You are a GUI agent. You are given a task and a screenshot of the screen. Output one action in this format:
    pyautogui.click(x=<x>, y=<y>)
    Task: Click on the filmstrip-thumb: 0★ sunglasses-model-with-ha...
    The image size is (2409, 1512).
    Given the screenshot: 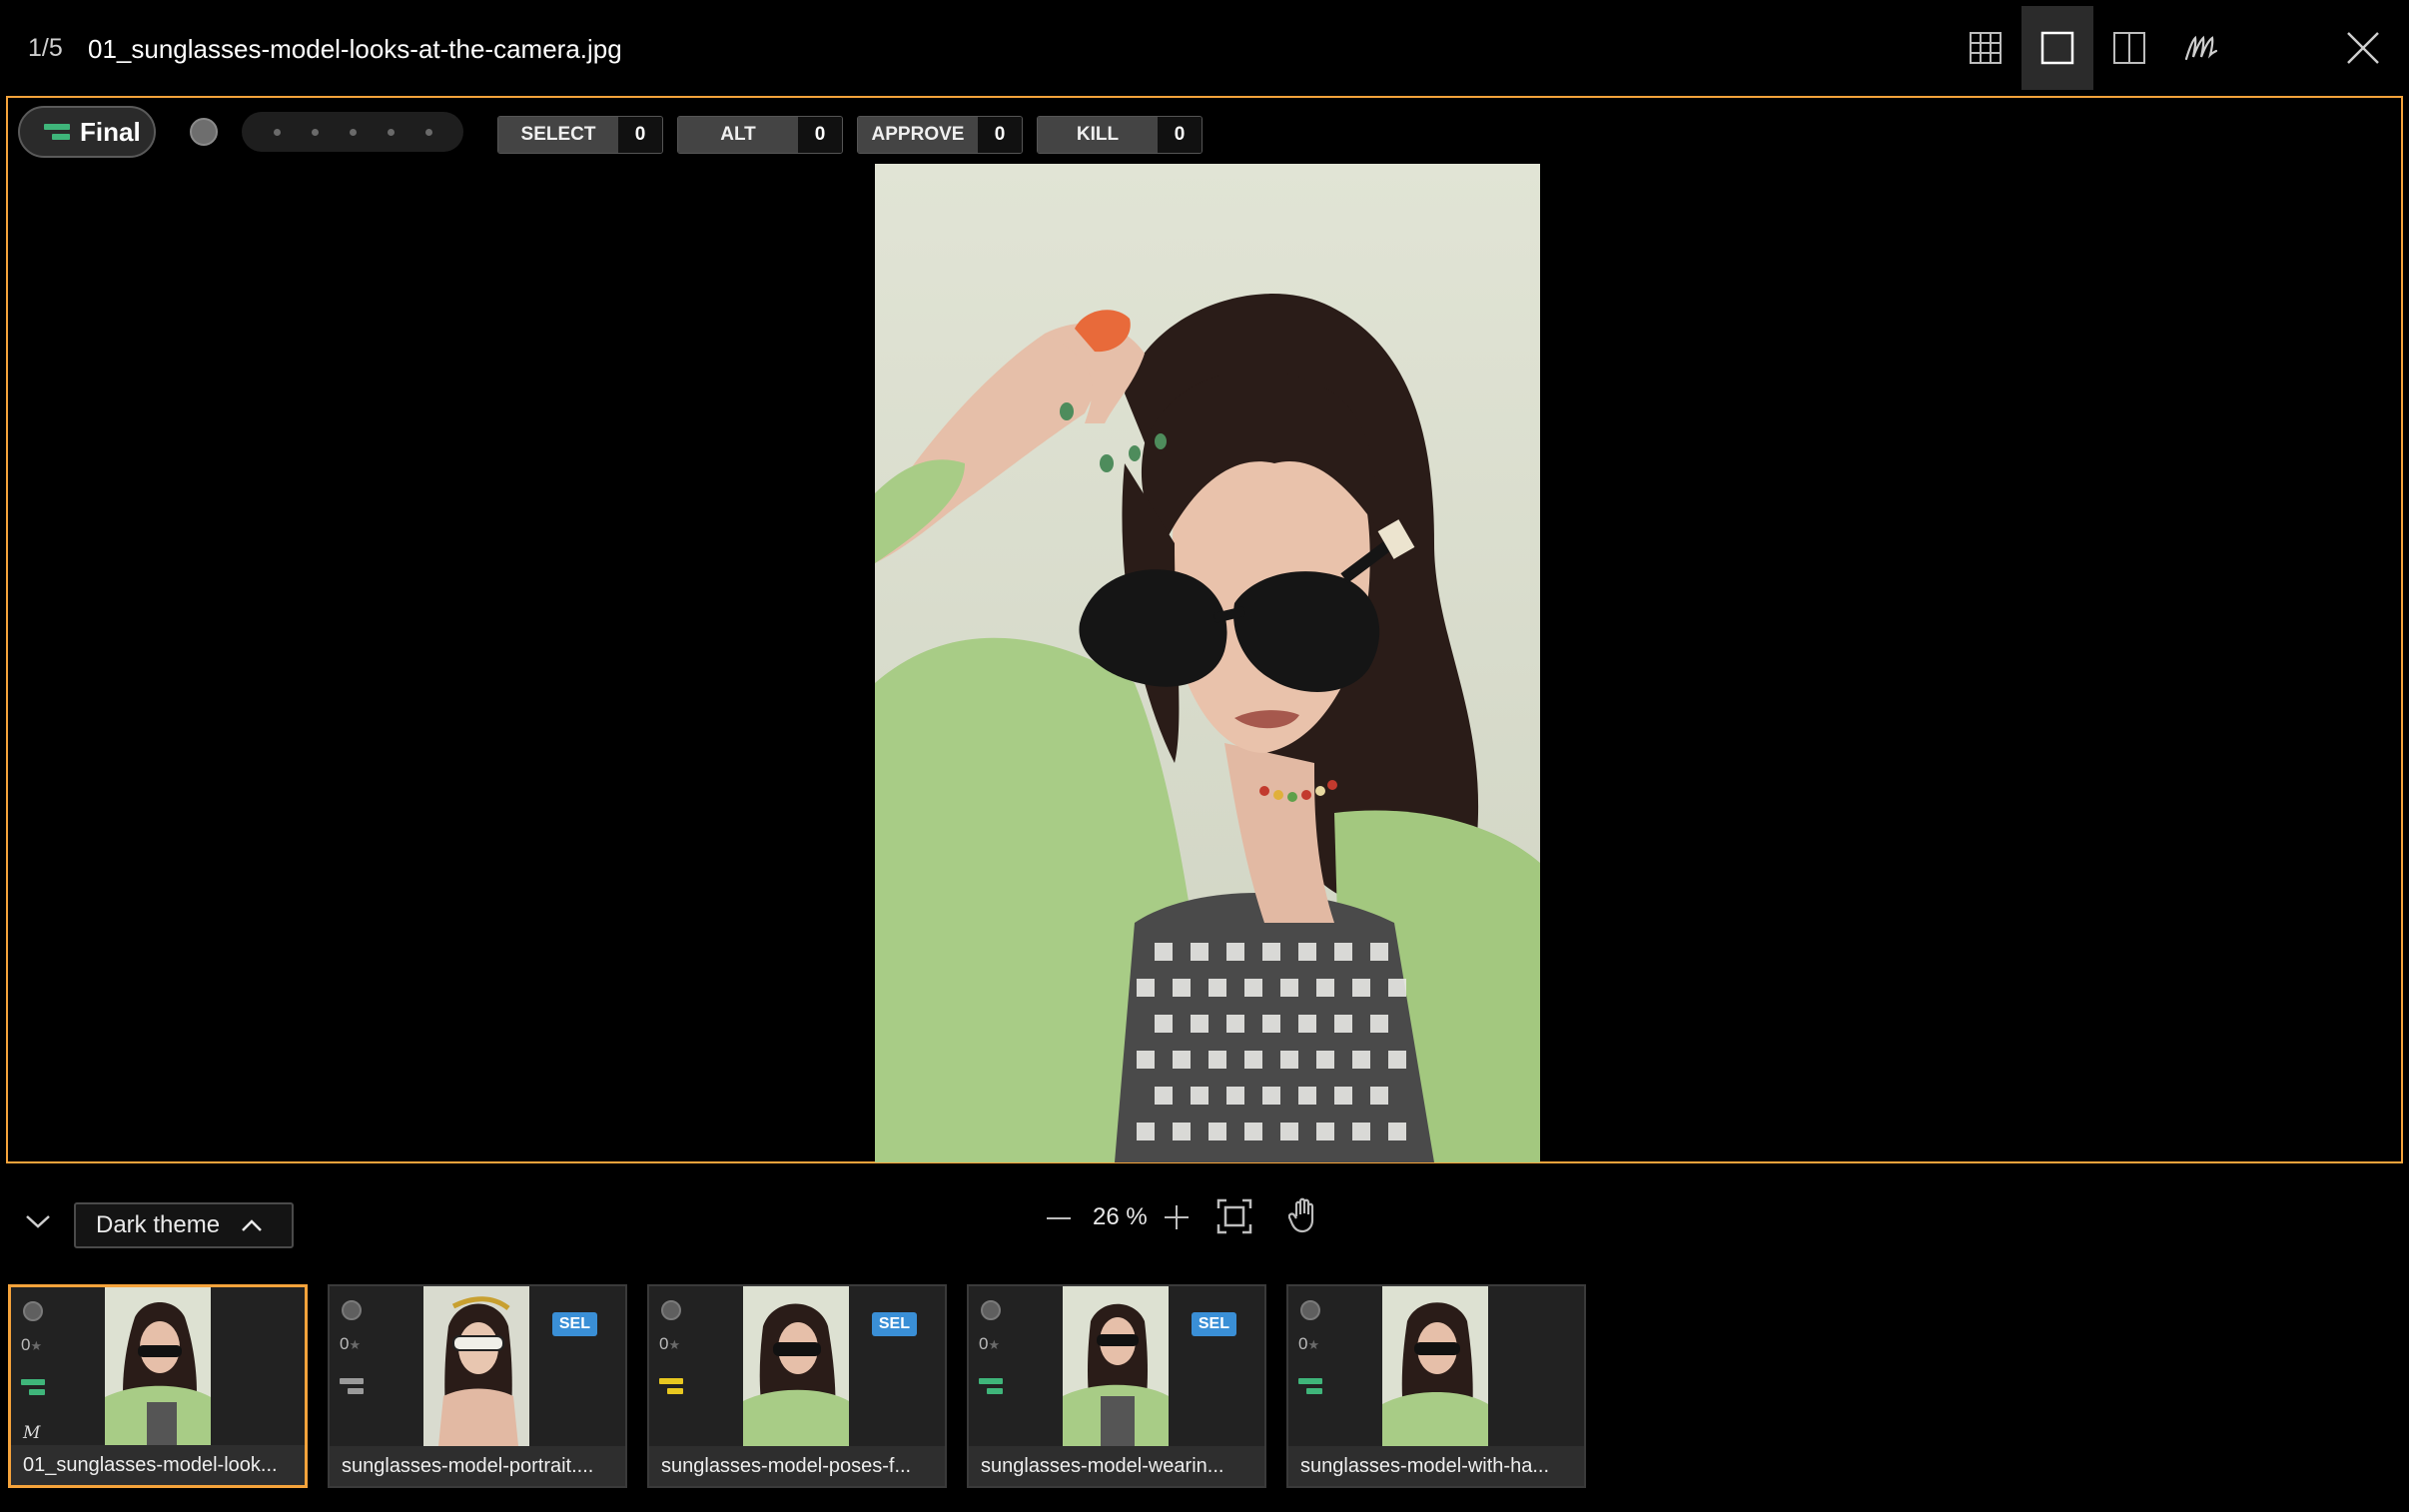 What is the action you would take?
    pyautogui.click(x=1436, y=1386)
    